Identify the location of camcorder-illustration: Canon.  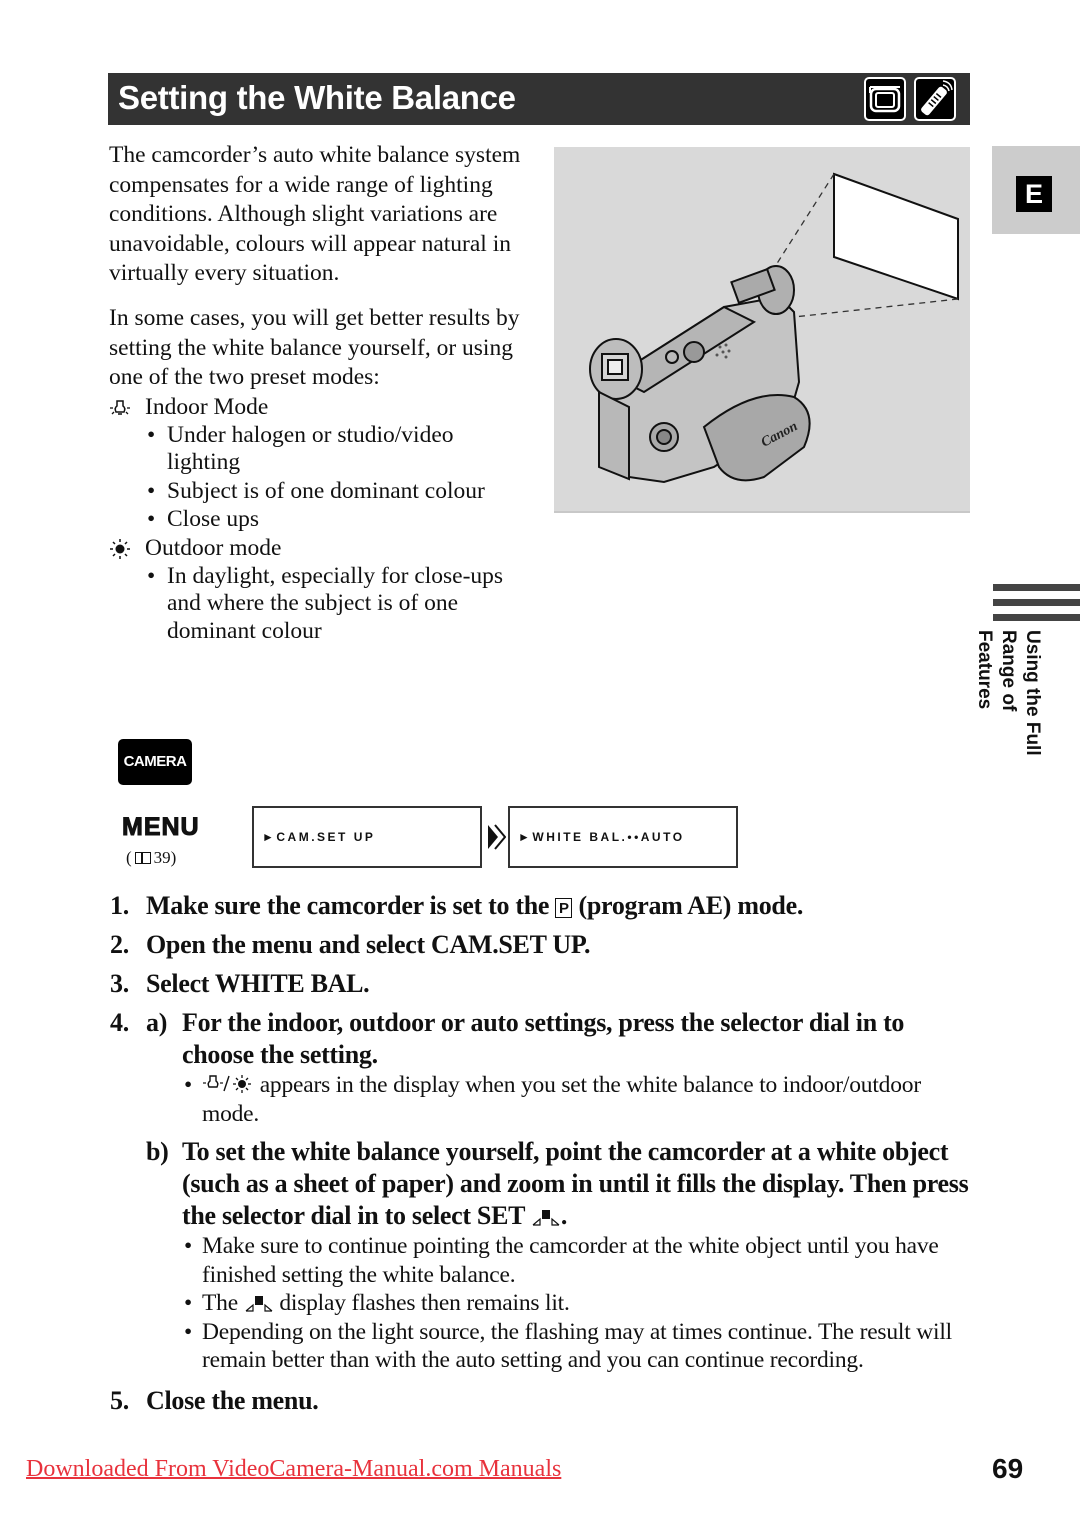
(762, 330).